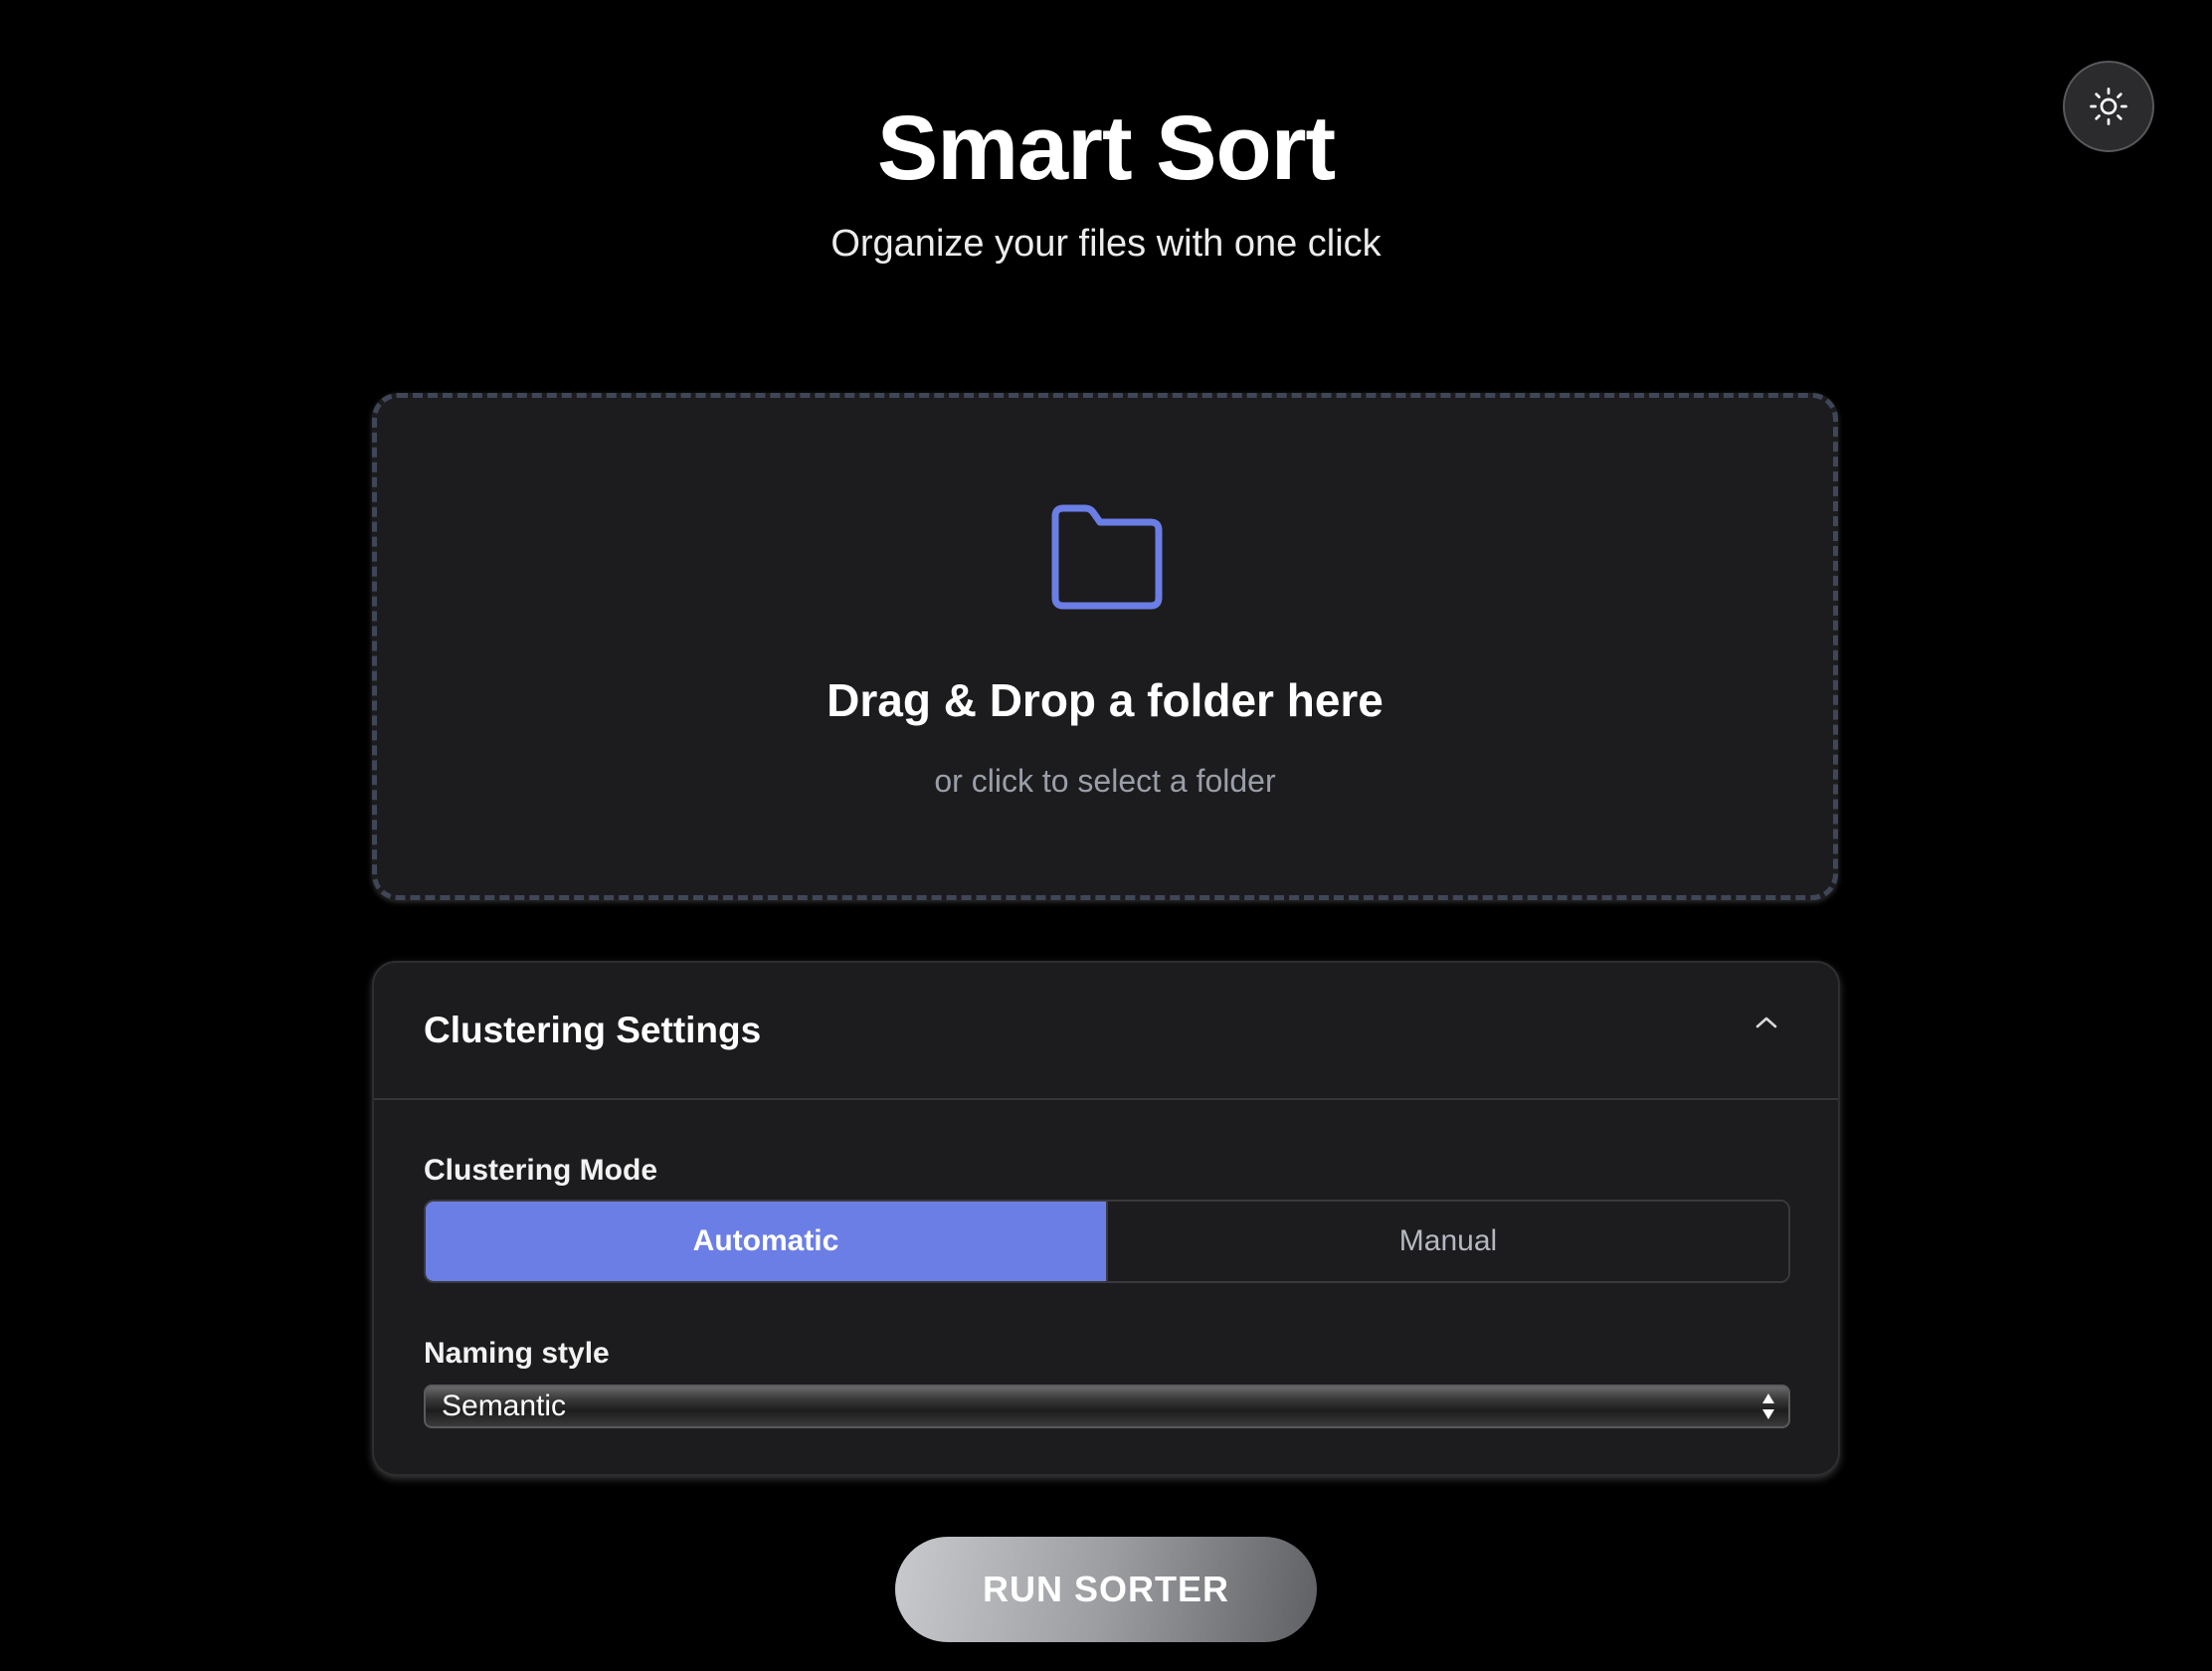 The image size is (2212, 1671). Describe the element at coordinates (1766, 1022) in the screenshot. I see `chevron-up-icon` at that location.